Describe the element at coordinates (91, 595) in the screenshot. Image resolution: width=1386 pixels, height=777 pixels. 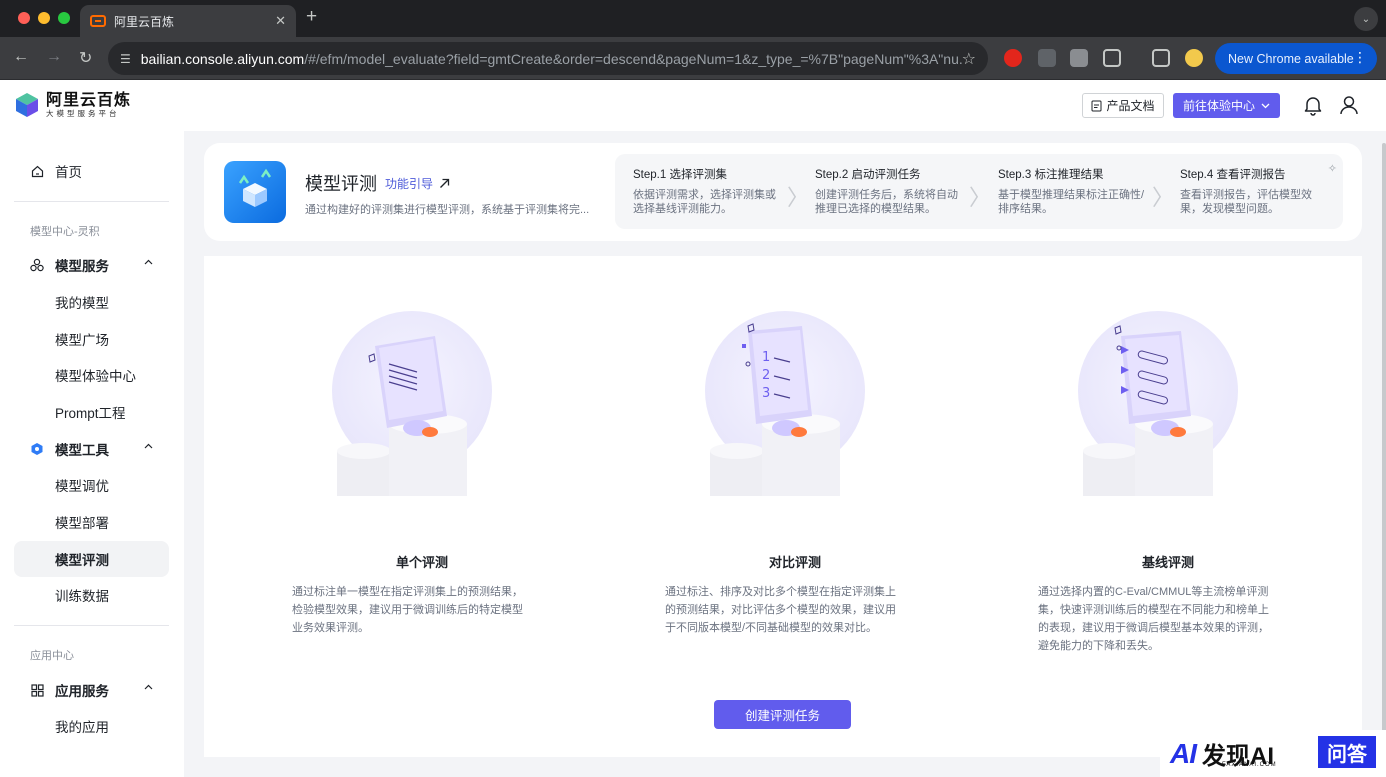
I see `sidebar-item-training-data: 训练数据` at that location.